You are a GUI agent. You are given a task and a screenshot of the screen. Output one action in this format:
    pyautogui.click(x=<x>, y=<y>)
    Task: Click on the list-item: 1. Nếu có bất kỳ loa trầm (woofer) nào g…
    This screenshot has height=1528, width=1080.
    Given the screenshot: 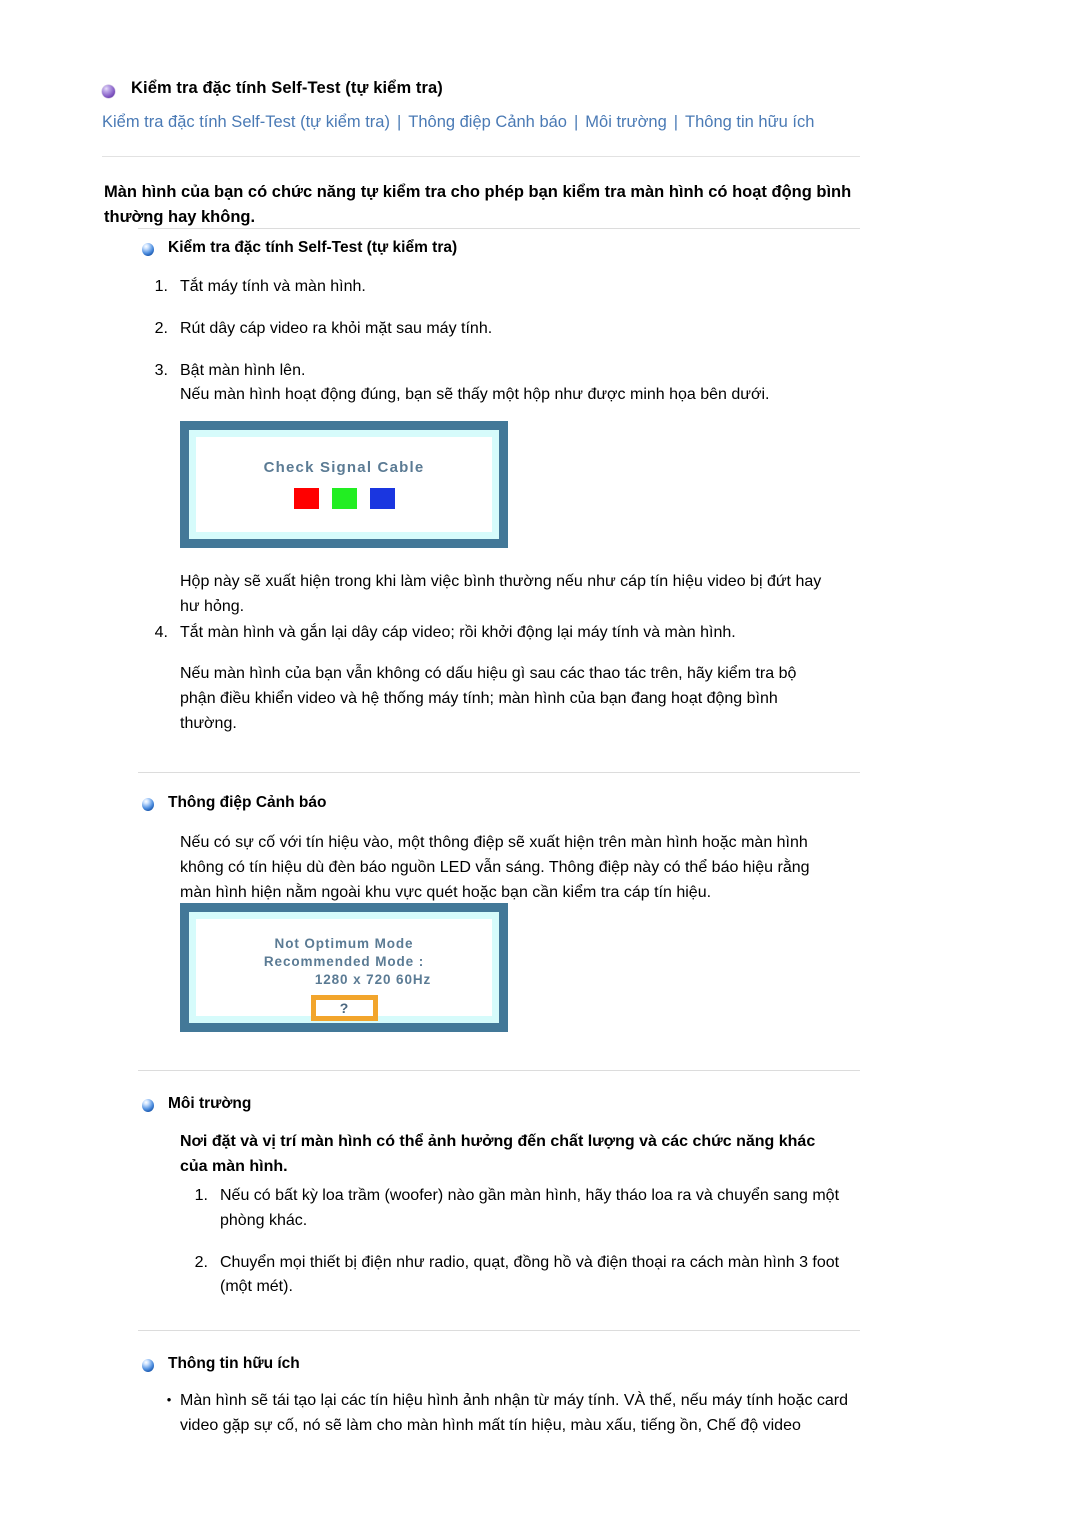 What is the action you would take?
    pyautogui.click(x=525, y=1209)
    